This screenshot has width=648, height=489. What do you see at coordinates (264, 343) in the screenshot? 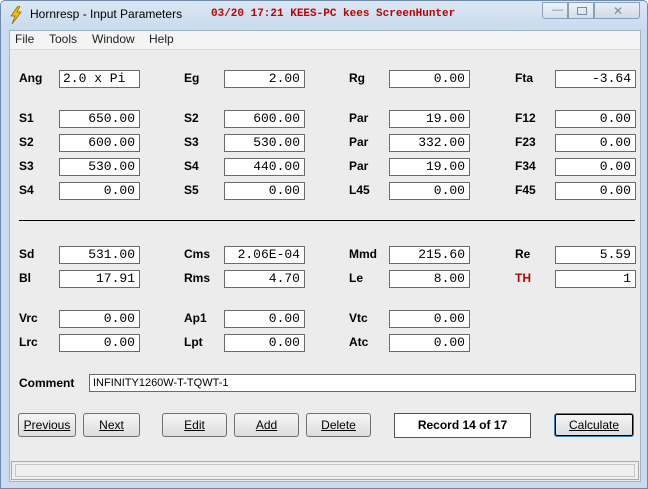
I see `param-field-lpt: 0.00` at bounding box center [264, 343].